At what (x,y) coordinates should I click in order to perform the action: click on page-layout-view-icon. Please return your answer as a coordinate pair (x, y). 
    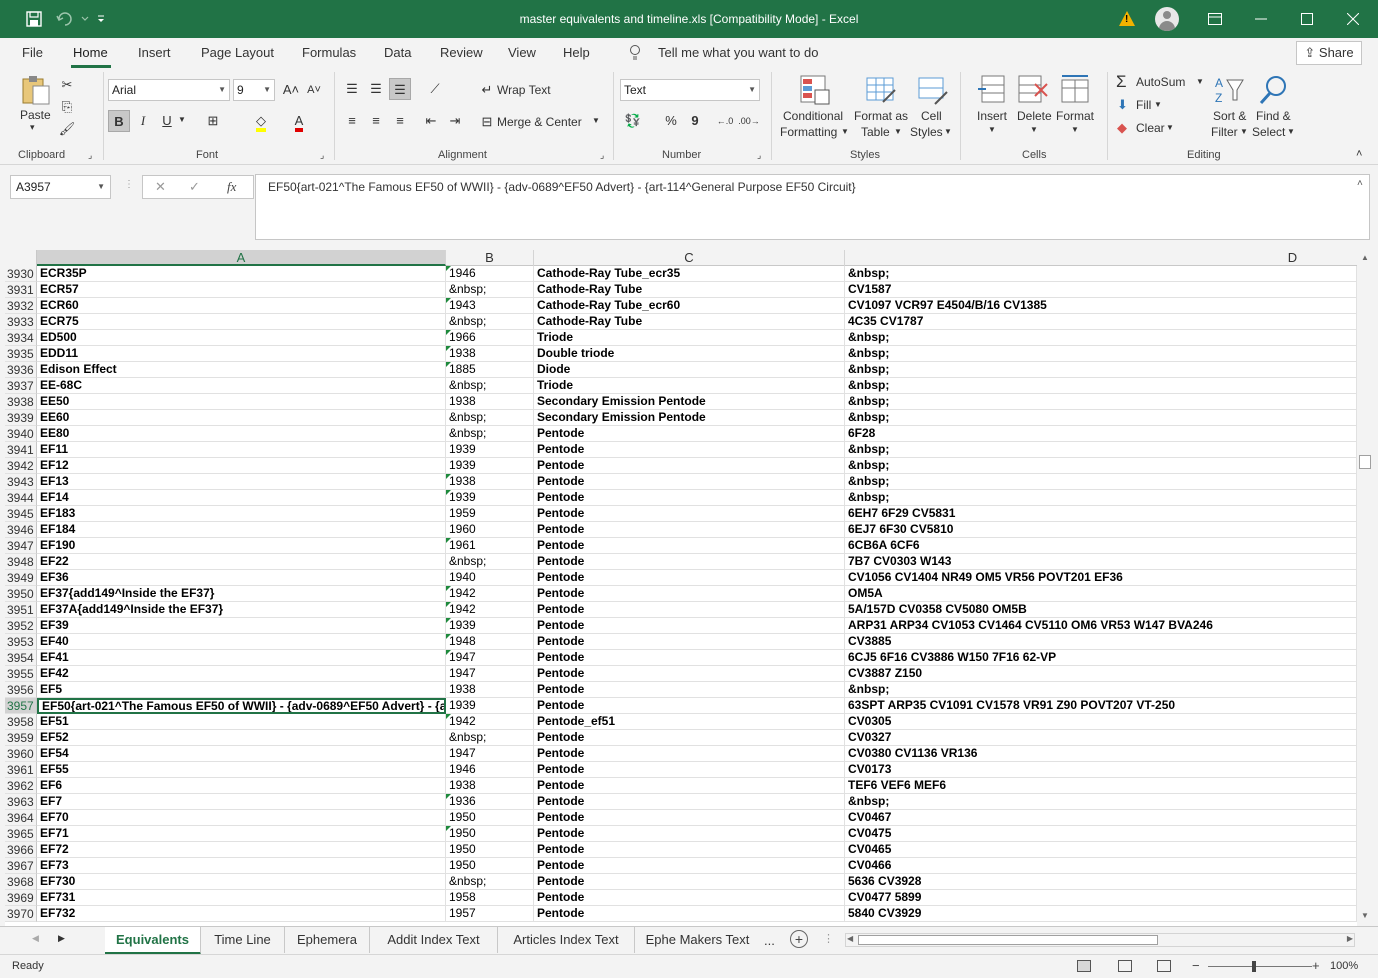
    Looking at the image, I should click on (1125, 966).